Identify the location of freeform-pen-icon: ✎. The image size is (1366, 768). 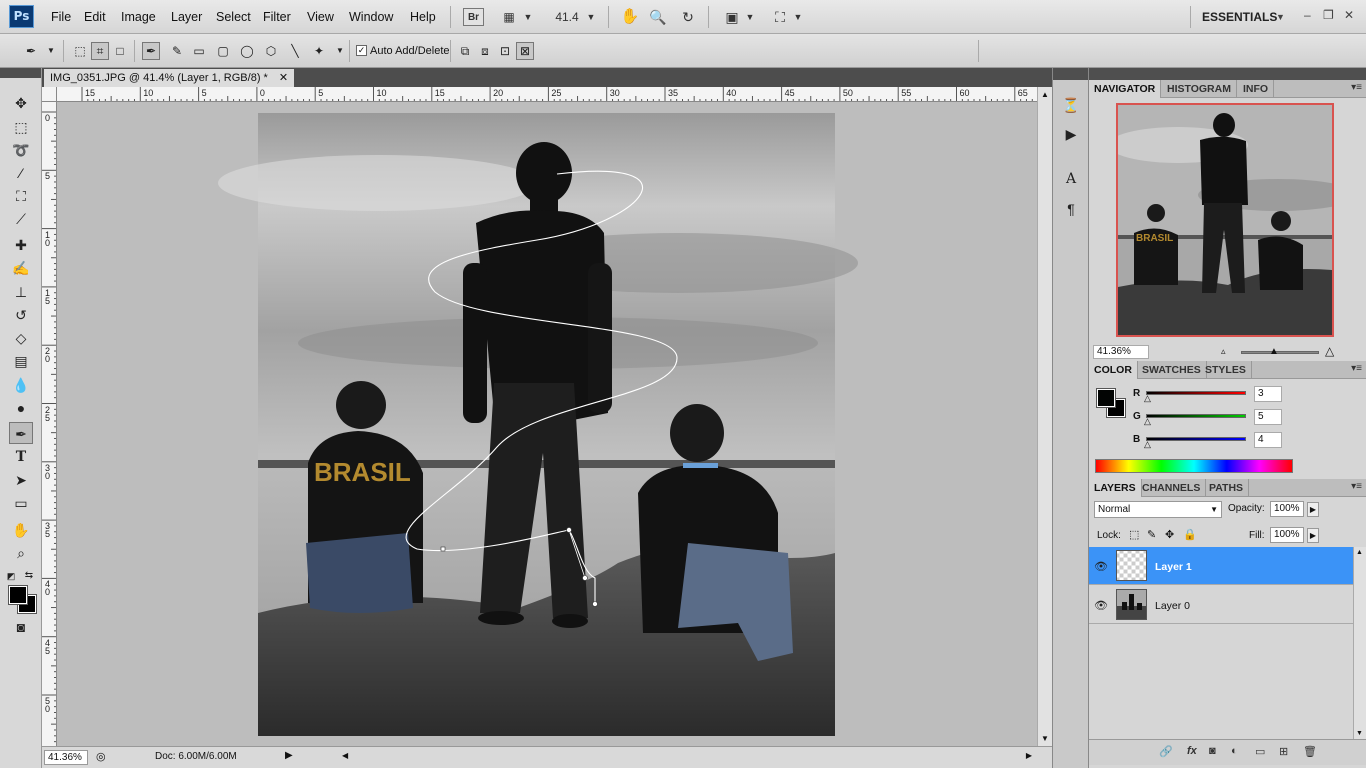
(177, 51).